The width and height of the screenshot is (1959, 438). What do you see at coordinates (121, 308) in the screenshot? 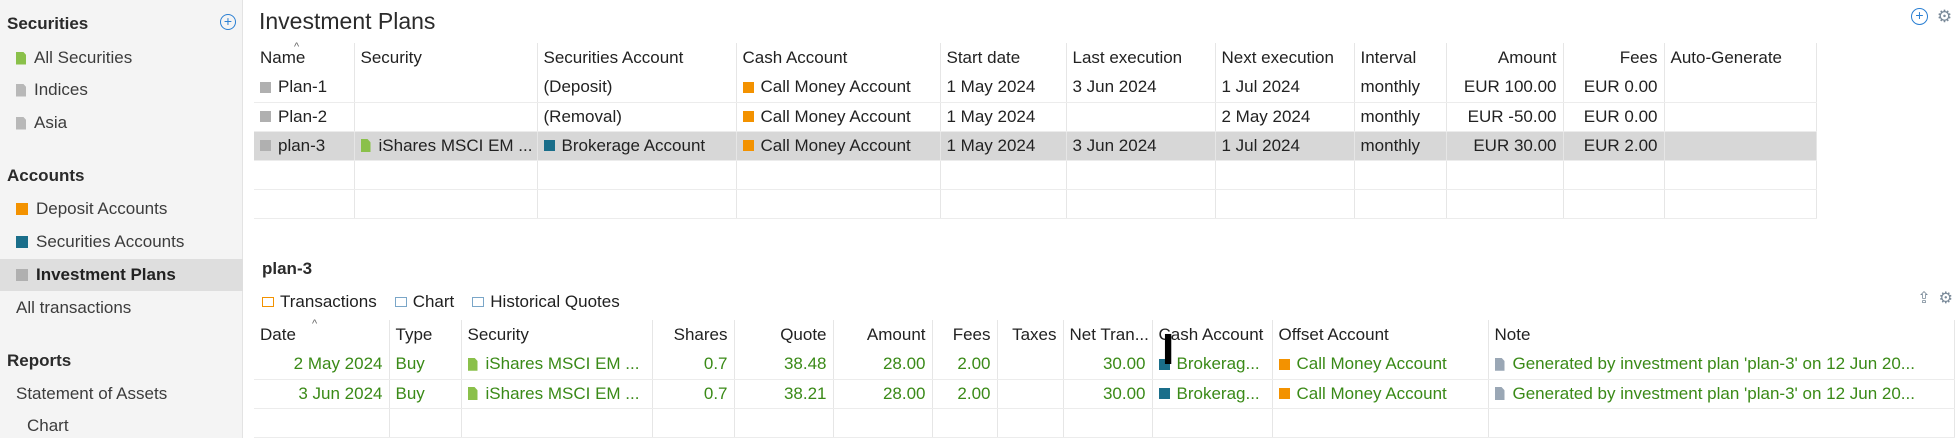
I see `sidebar-item-all-transactions: All transactions` at bounding box center [121, 308].